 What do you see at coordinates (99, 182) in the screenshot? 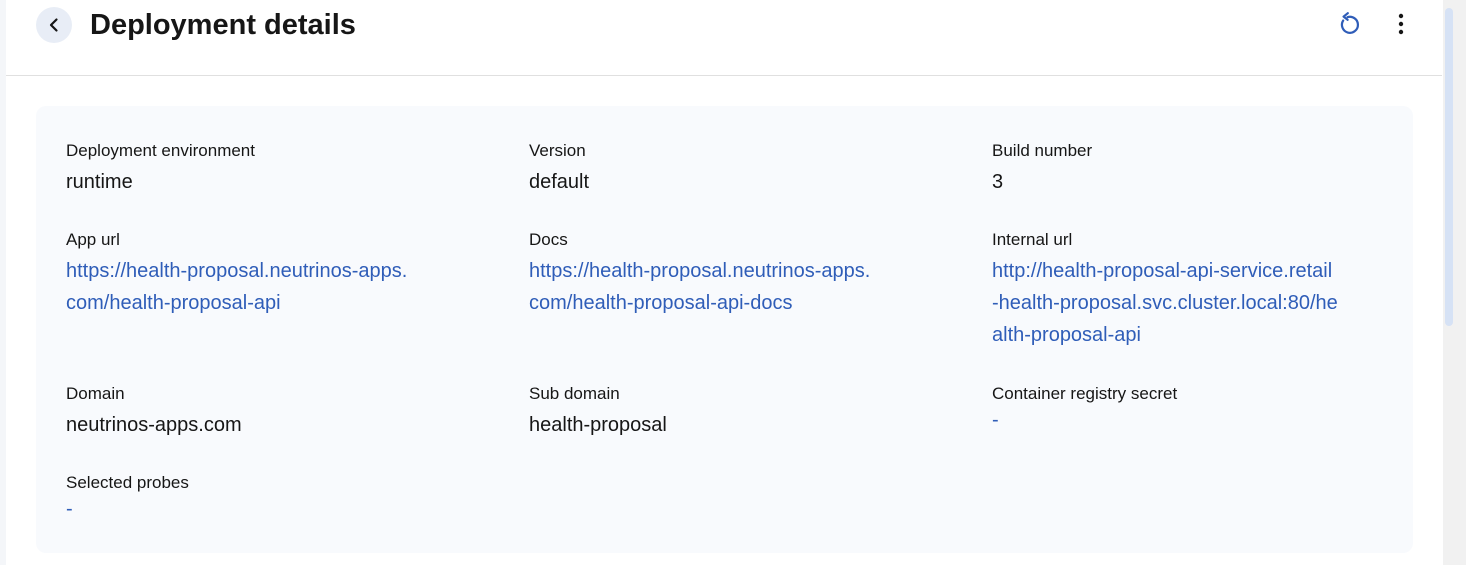
I see `field-value: runtime` at bounding box center [99, 182].